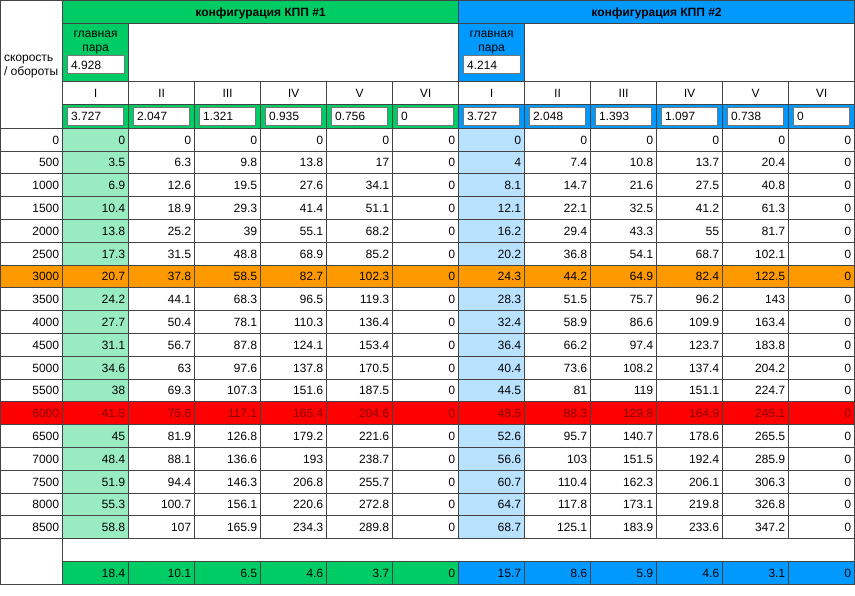 This screenshot has width=855, height=596. I want to click on speed-cell: 234.3, so click(293, 527).